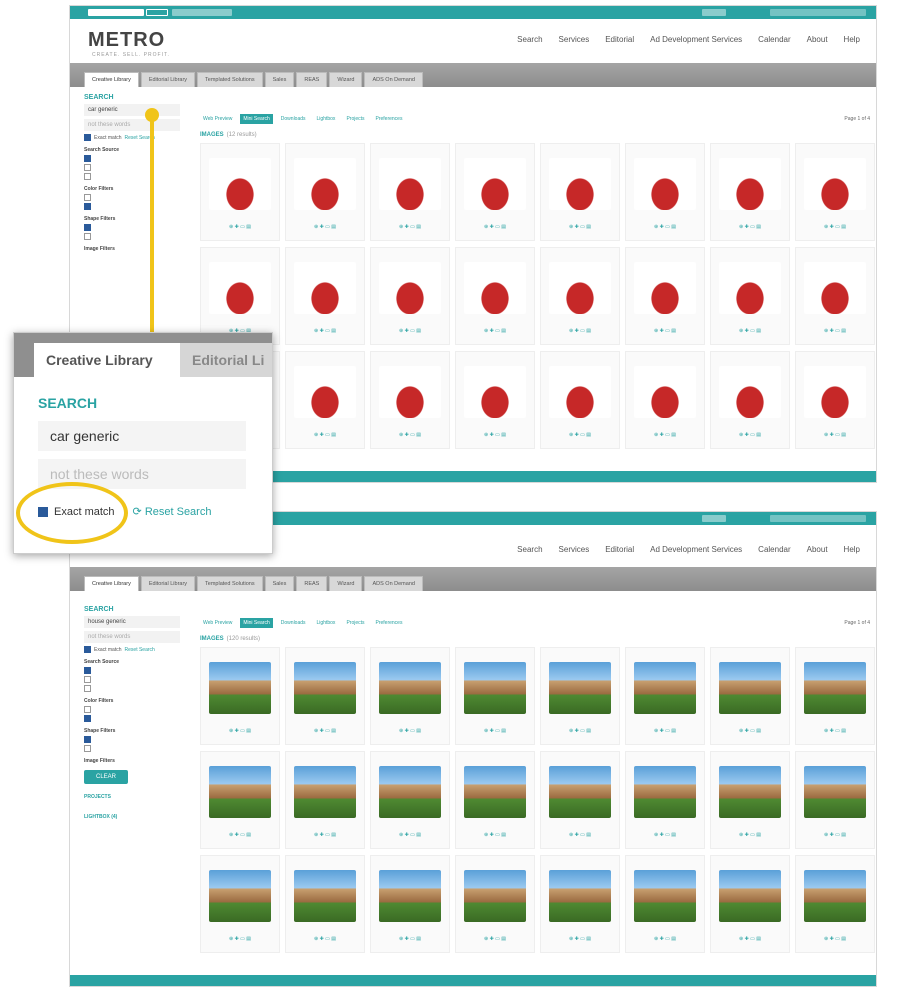 Image resolution: width=904 pixels, height=987 pixels. Describe the element at coordinates (230, 583) in the screenshot. I see `tab-templated-solutions: Templated Solutions` at that location.